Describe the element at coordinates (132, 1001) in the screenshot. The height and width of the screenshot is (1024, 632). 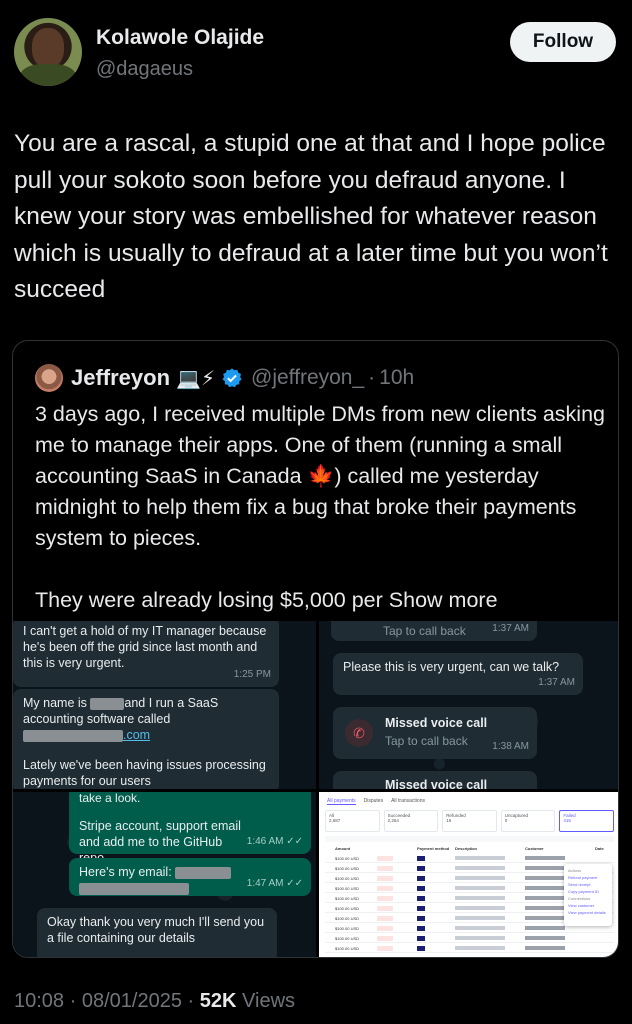
I see `post-date: 08/01/2025` at that location.